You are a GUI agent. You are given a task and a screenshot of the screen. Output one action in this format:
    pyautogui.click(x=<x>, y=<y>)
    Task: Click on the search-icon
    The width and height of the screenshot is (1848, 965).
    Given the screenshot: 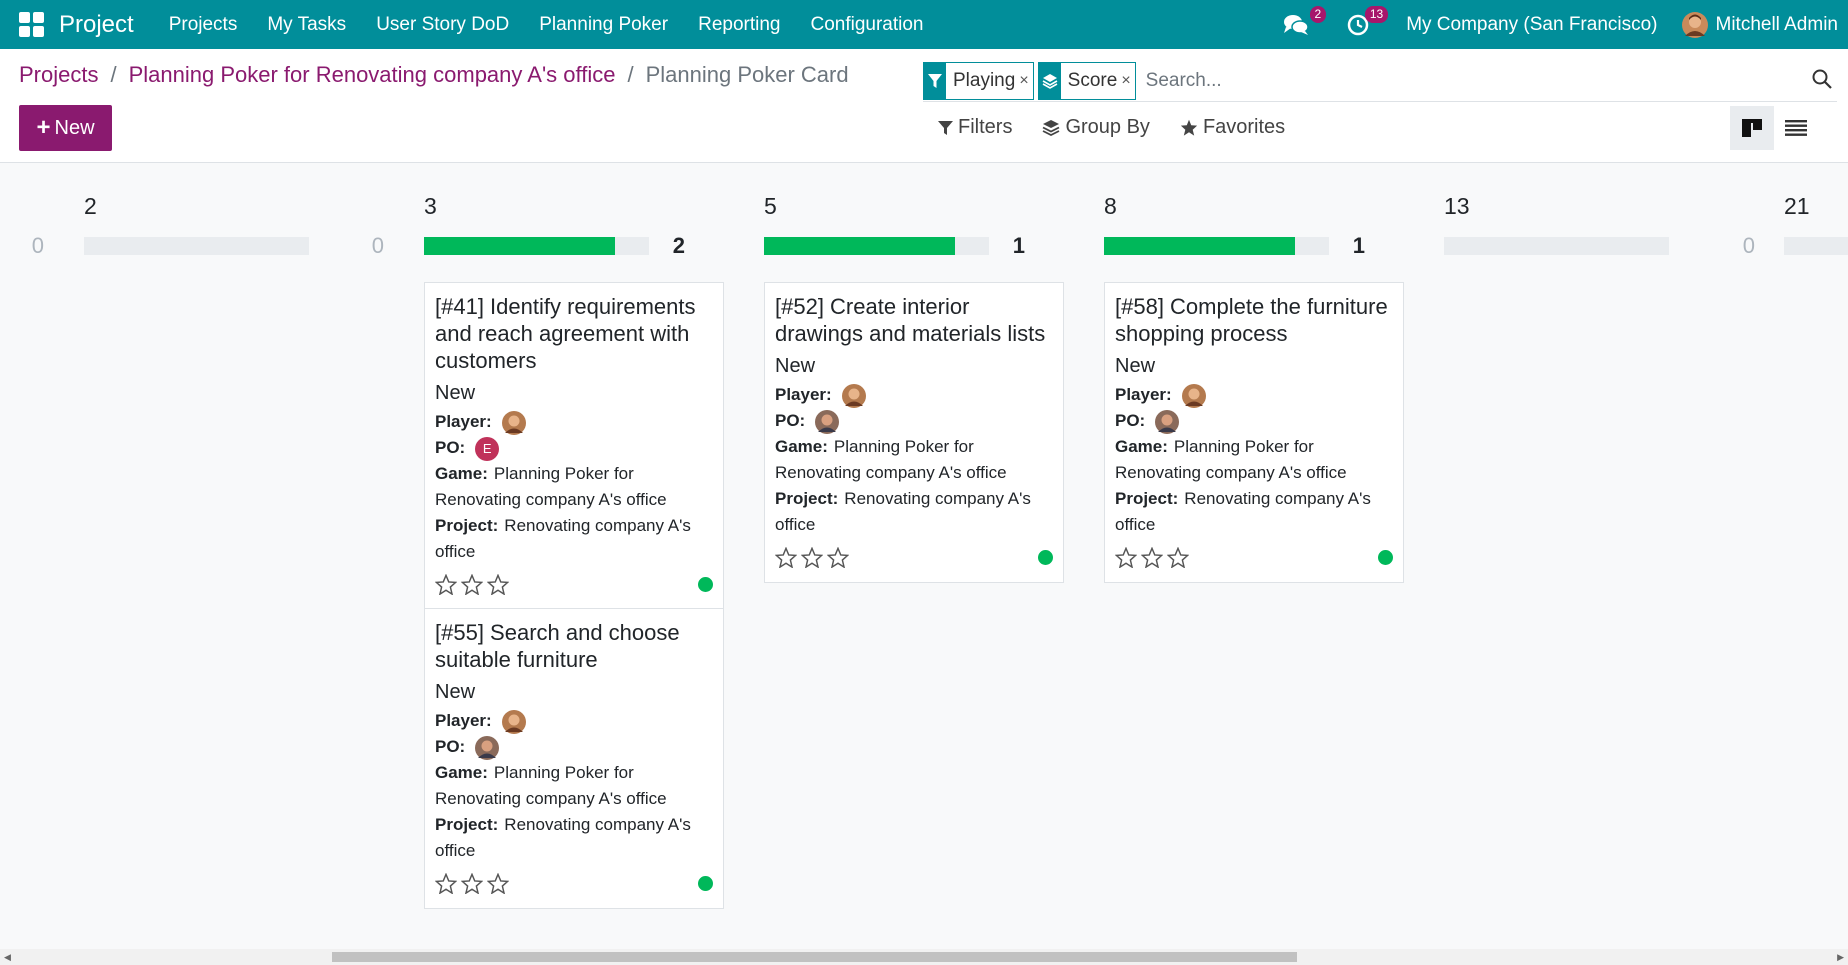 What is the action you would take?
    pyautogui.click(x=1822, y=79)
    